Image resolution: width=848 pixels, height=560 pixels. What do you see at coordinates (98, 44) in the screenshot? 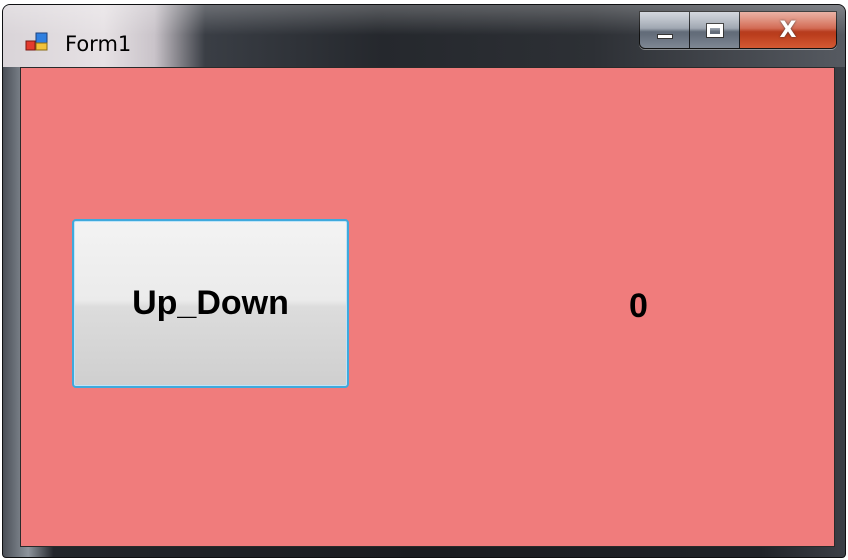
I see `window-title: Form1` at bounding box center [98, 44].